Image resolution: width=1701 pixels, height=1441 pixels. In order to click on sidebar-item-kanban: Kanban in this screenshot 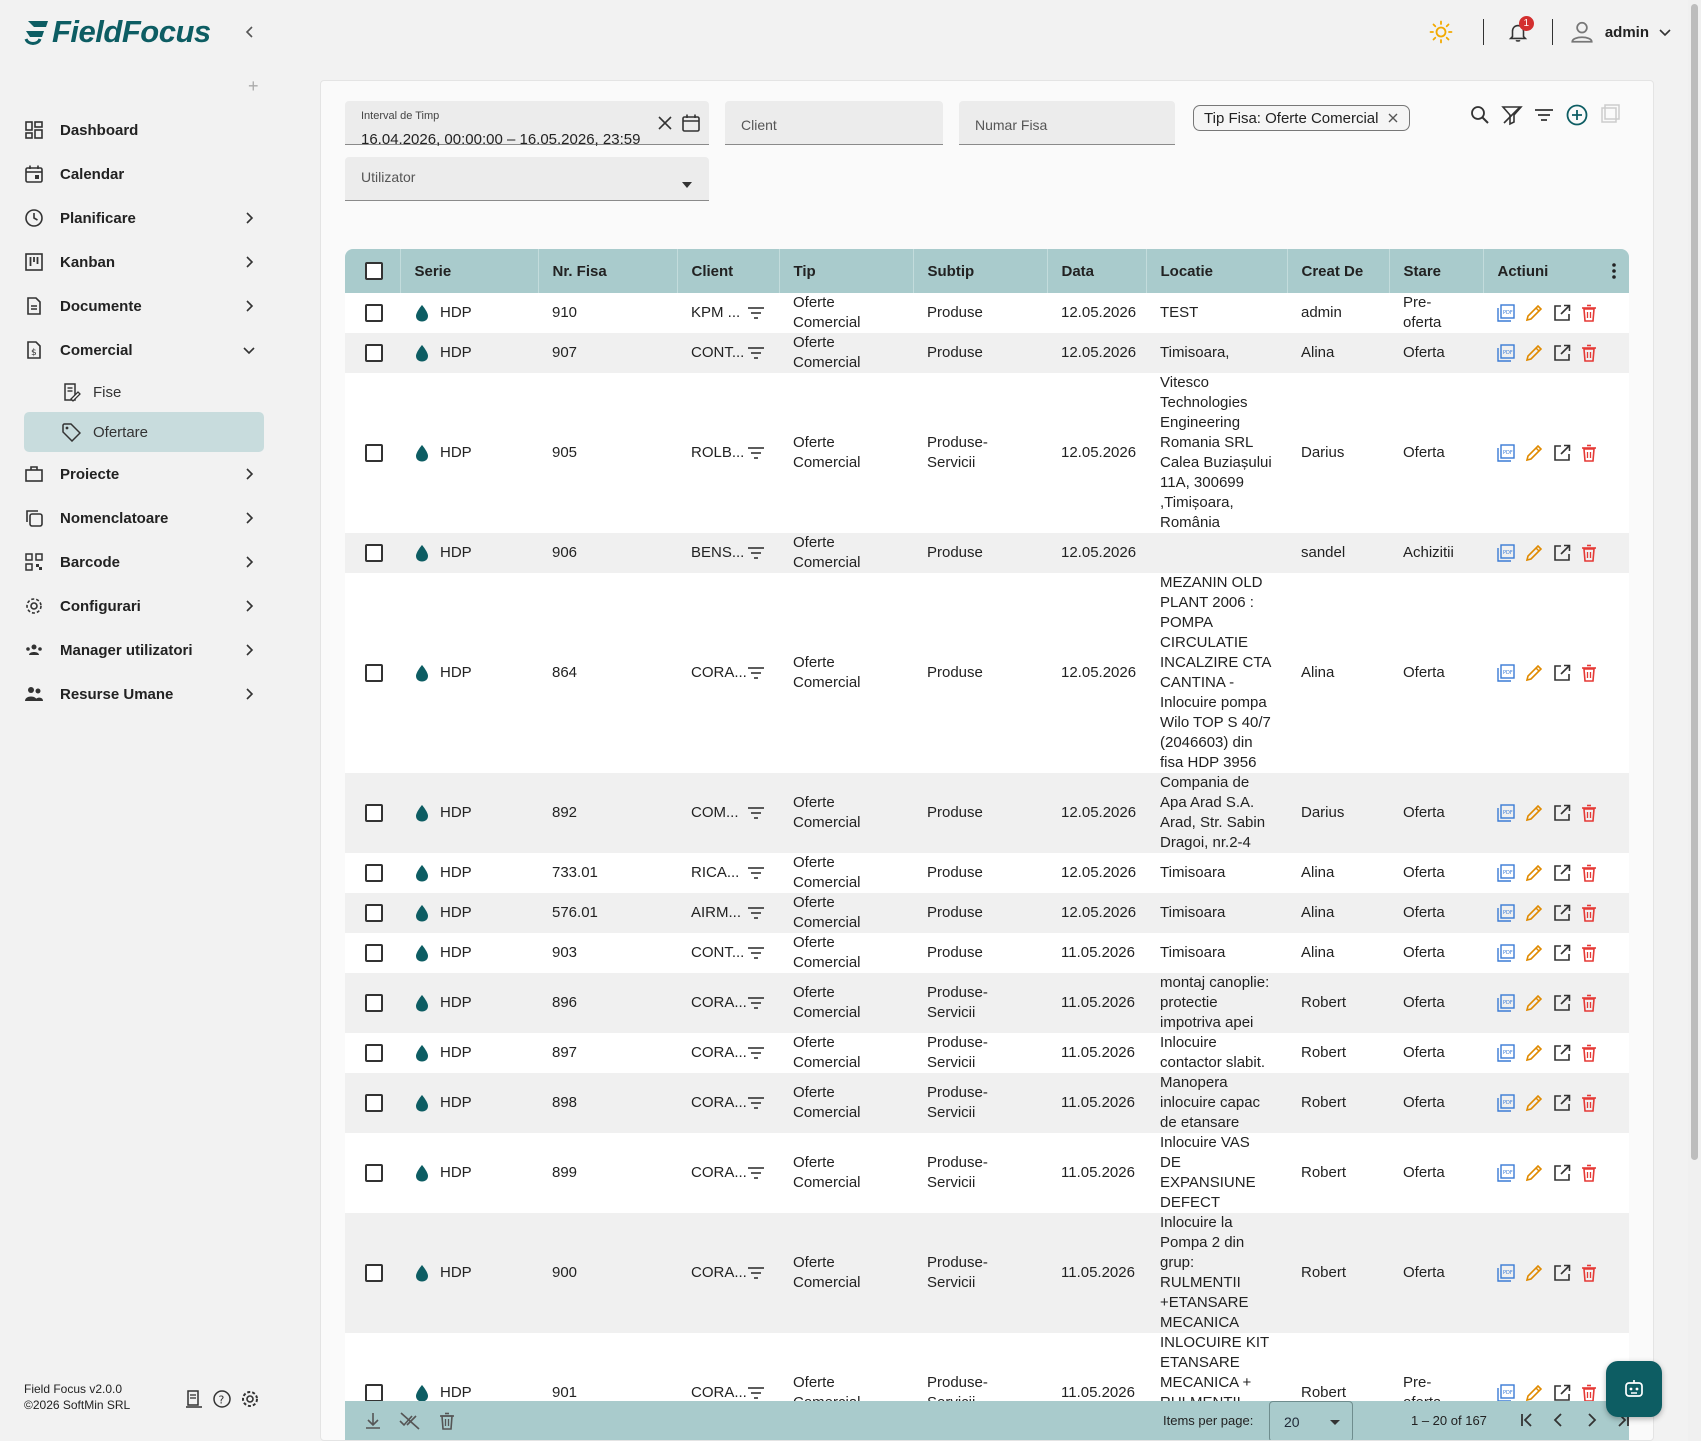, I will do `click(144, 262)`.